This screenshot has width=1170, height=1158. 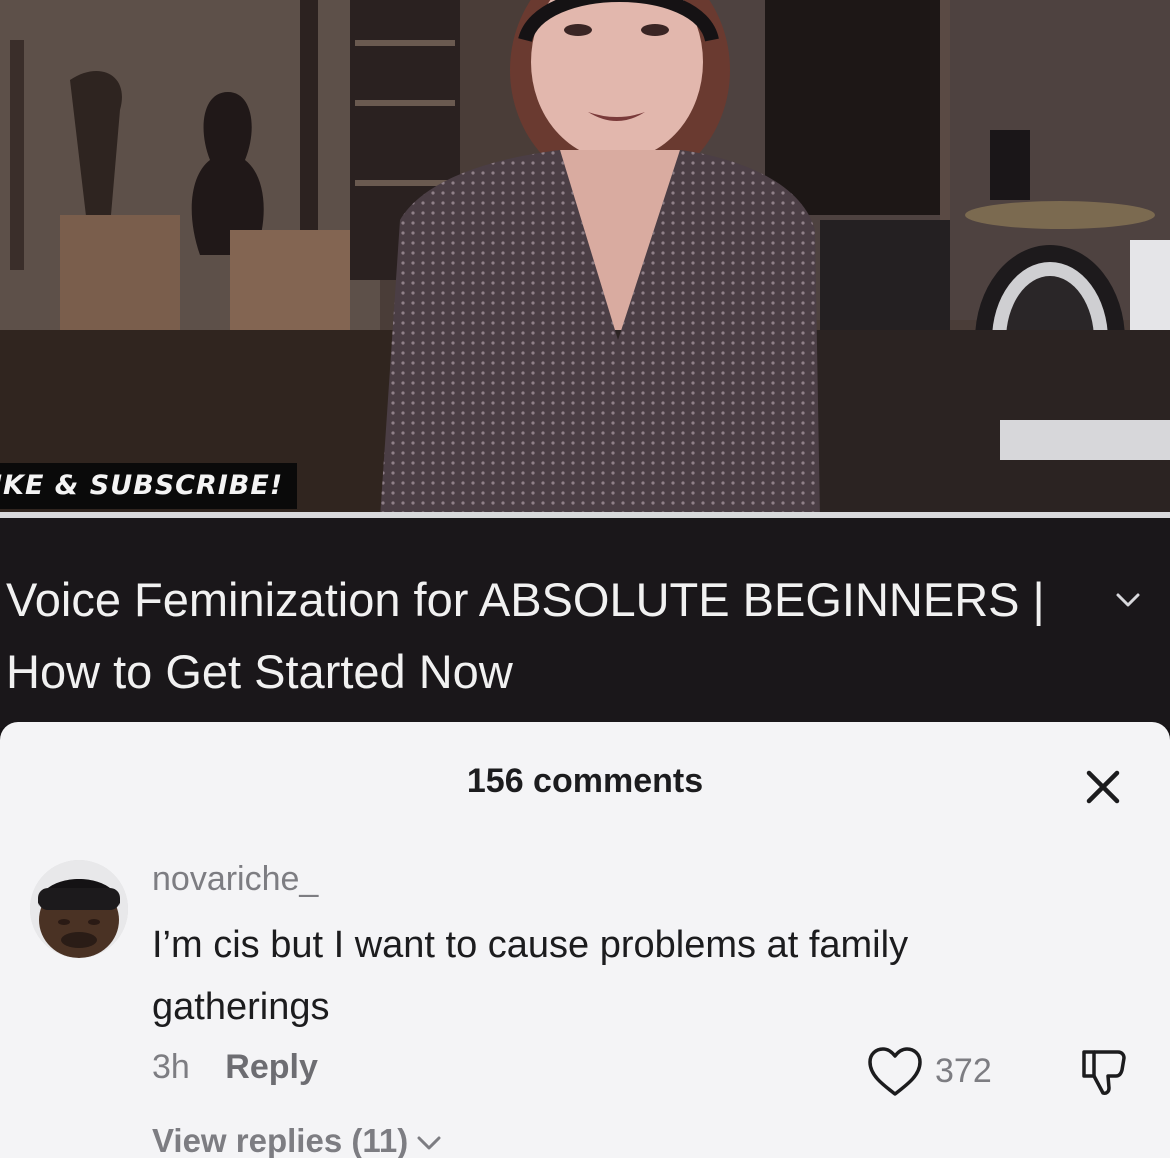 I want to click on chevron-down-icon, so click(x=429, y=1143).